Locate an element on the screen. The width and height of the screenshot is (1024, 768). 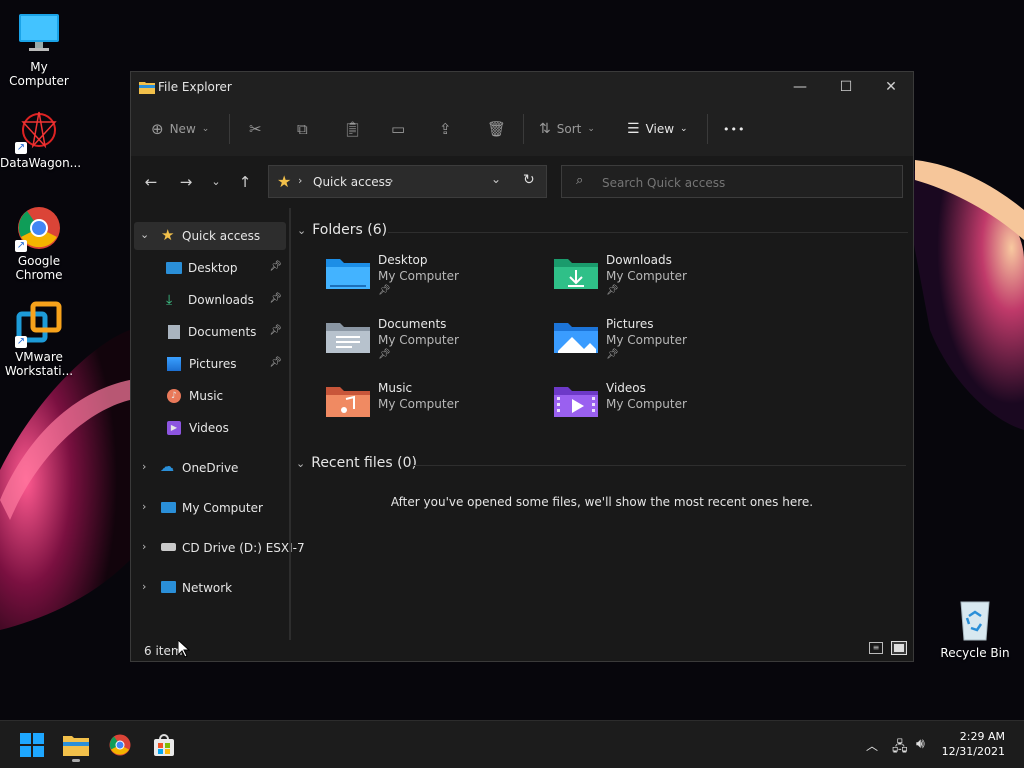
chrome-icon is located at coordinates (120, 745).